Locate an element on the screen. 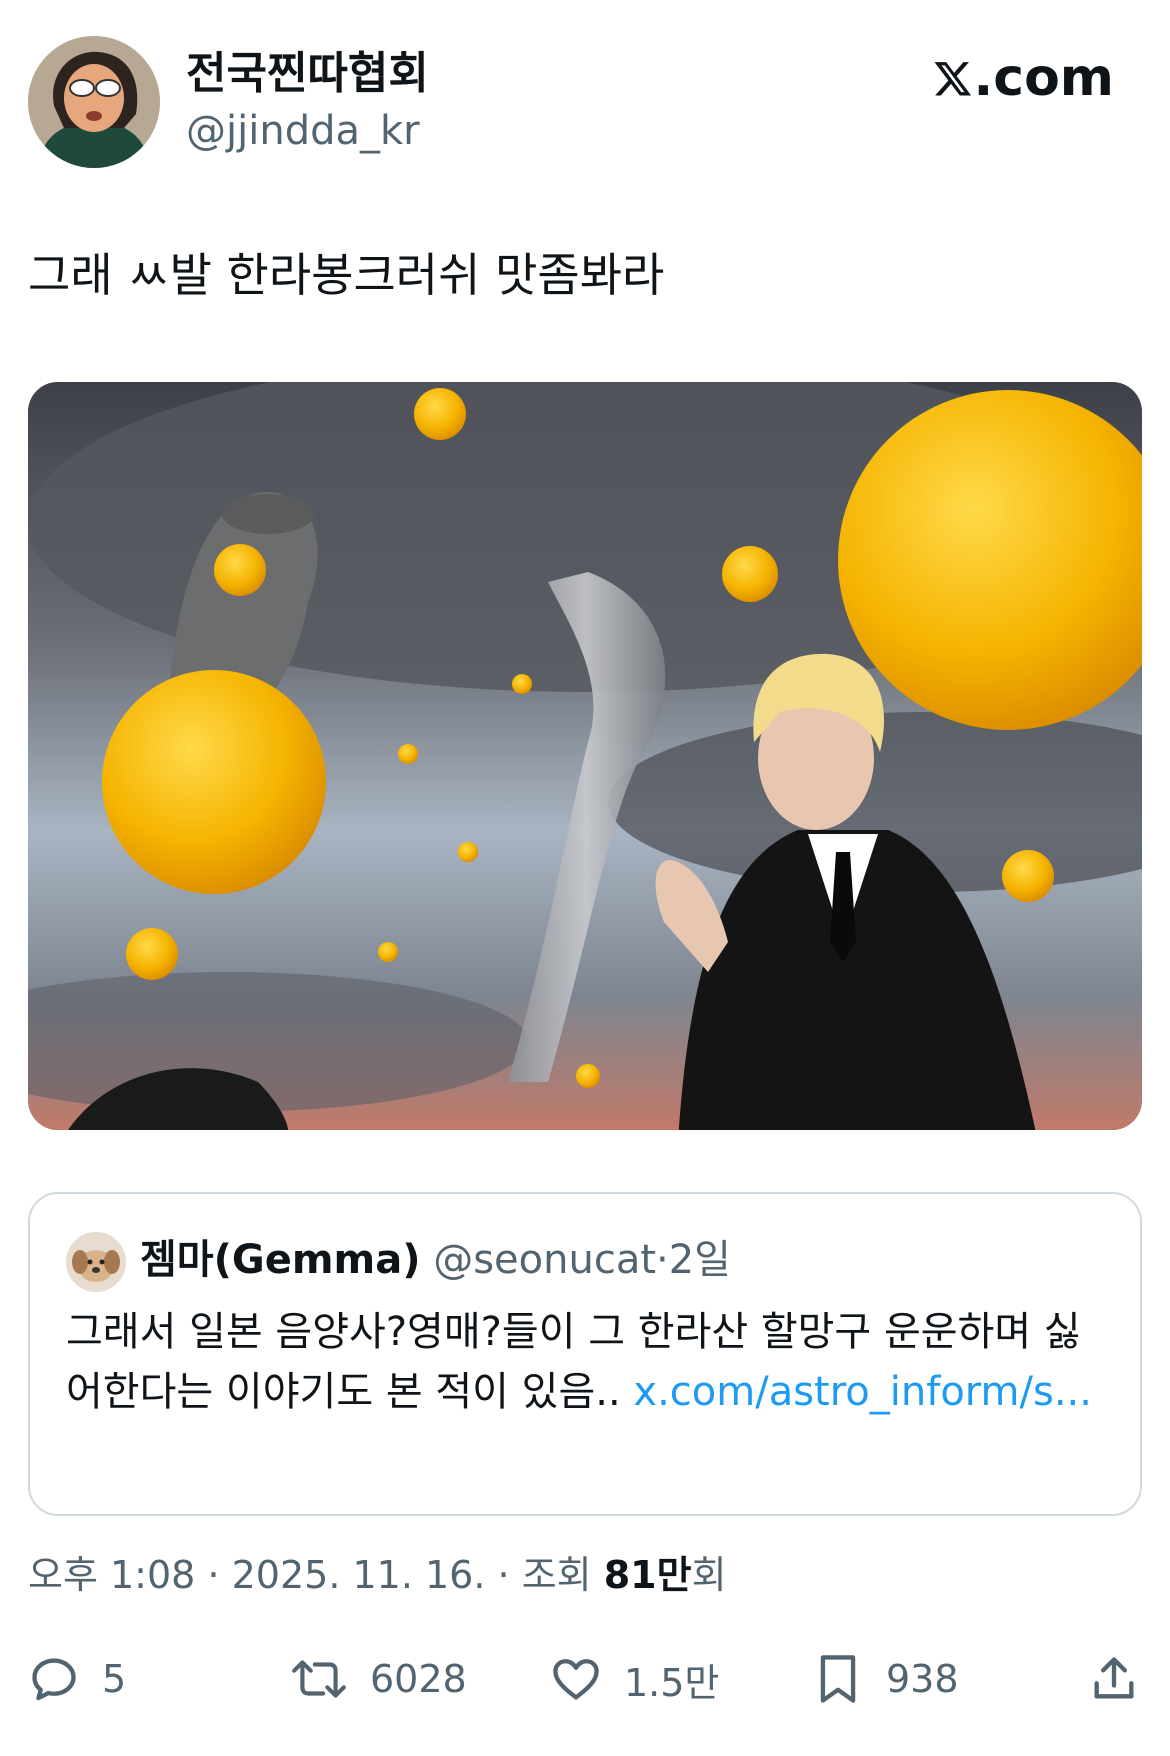 This screenshot has width=1170, height=1756. tweet-date: 2025. 11. 16. is located at coordinates (359, 1575).